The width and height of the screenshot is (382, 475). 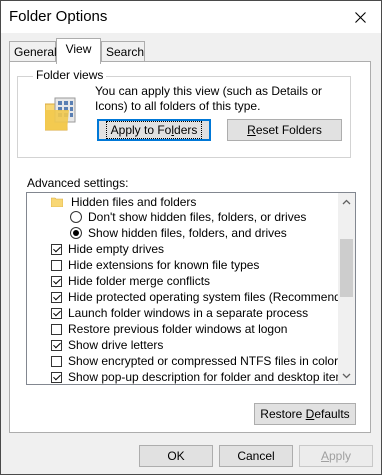 I want to click on radio-dont-show-hidden, so click(x=76, y=217).